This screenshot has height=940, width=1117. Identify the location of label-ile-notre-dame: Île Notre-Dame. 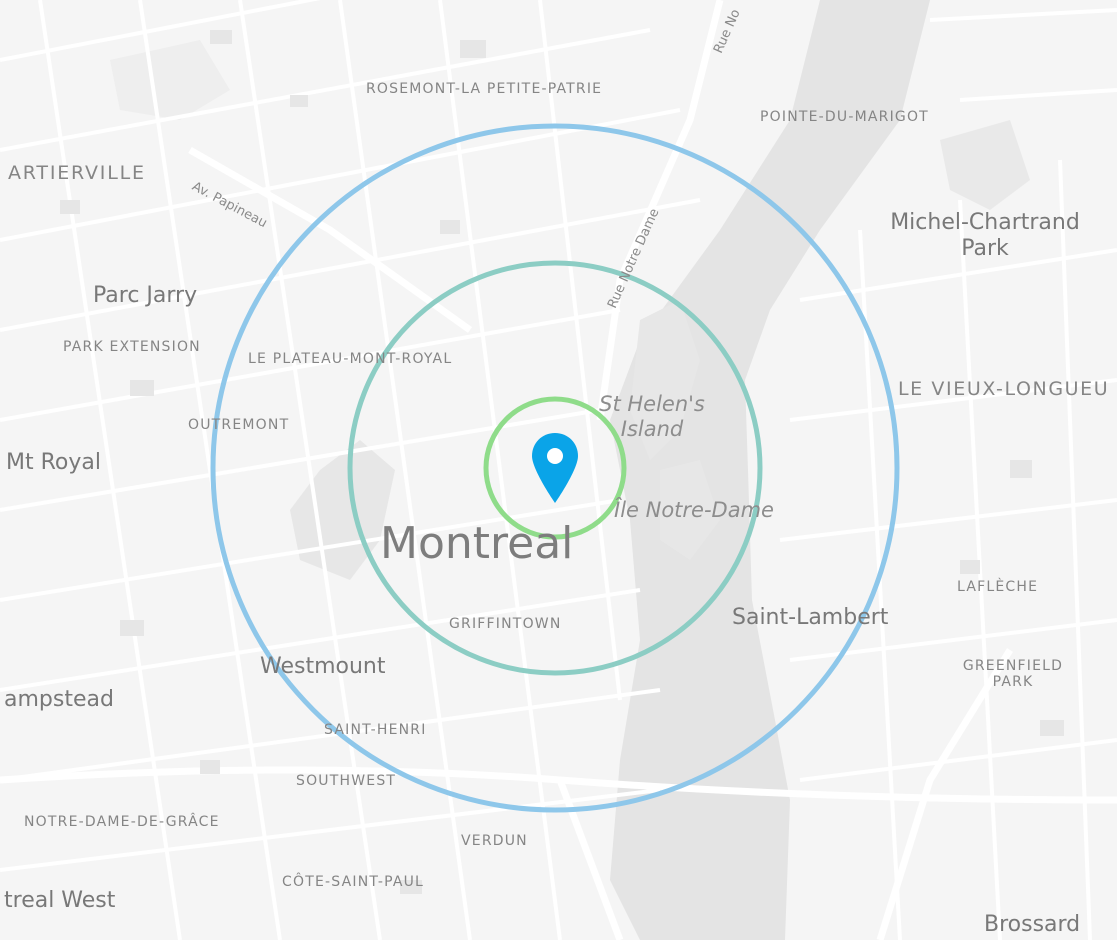
(694, 510).